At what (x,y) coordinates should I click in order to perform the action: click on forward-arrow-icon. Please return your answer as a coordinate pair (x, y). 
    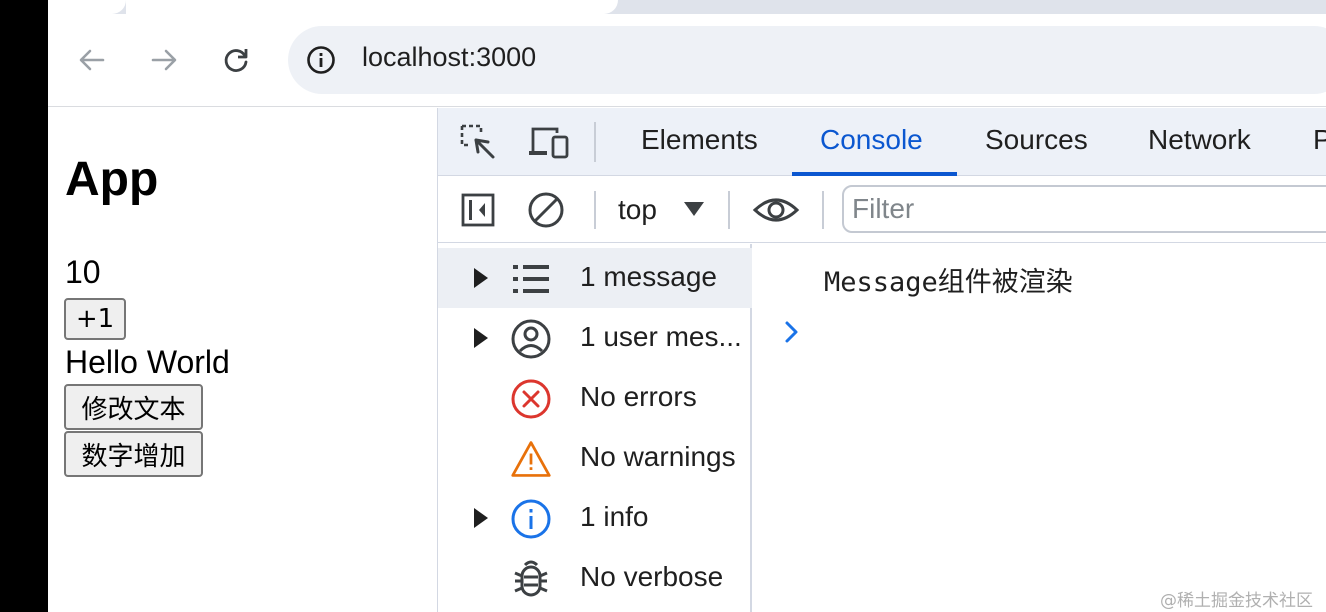
    Looking at the image, I should click on (164, 60).